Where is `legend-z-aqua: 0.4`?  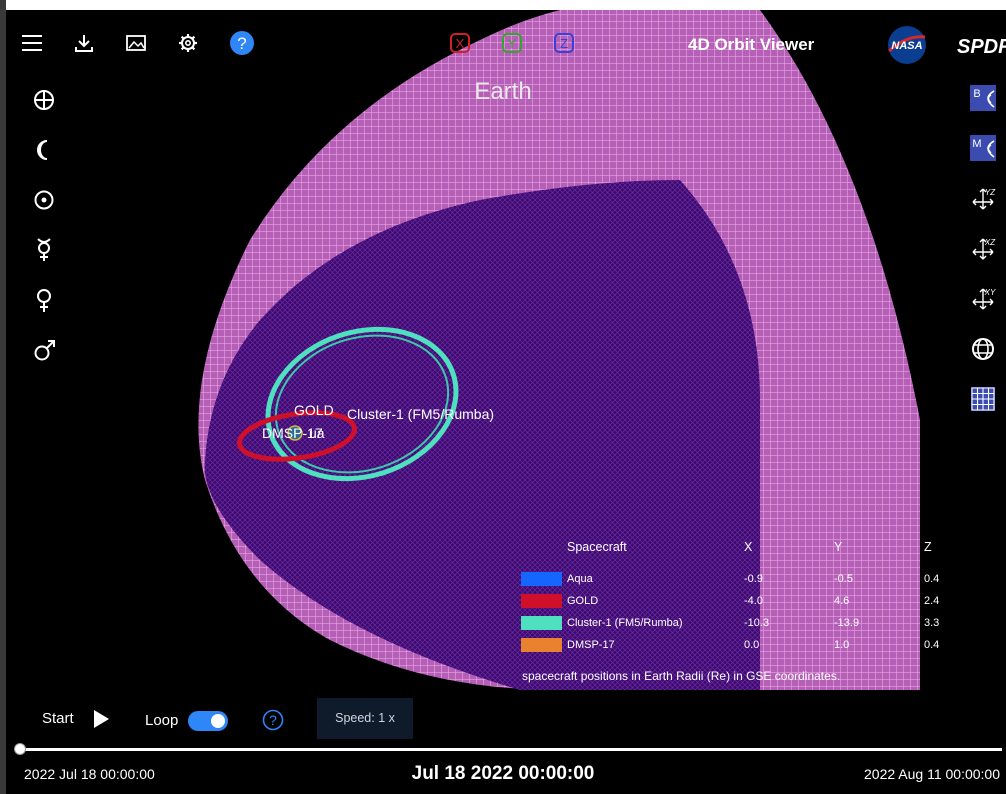
legend-z-aqua: 0.4 is located at coordinates (932, 579).